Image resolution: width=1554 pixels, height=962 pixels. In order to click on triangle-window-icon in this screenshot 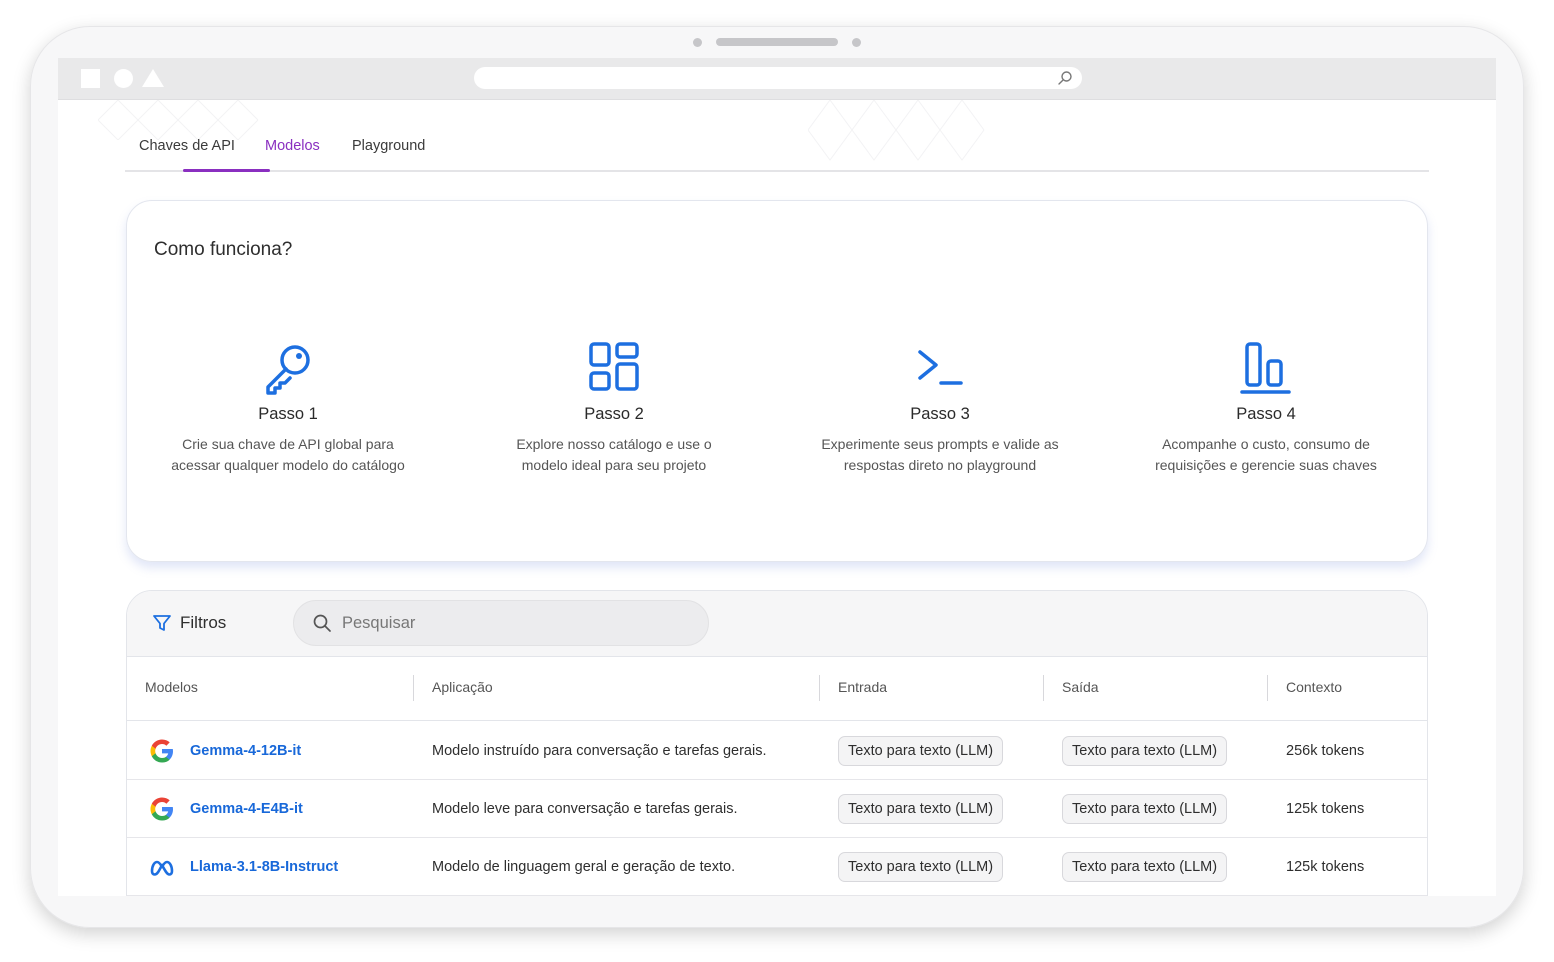, I will do `click(153, 78)`.